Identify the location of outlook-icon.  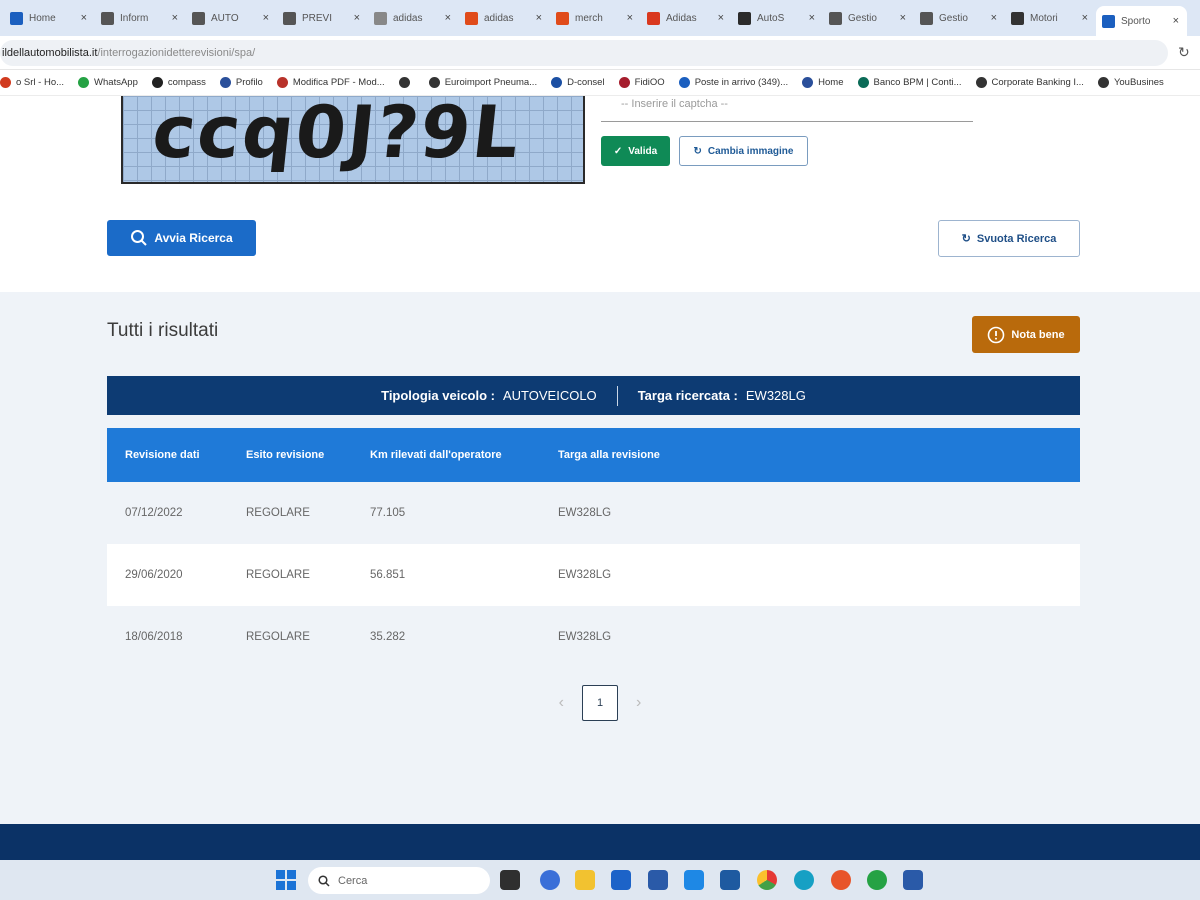
(621, 880).